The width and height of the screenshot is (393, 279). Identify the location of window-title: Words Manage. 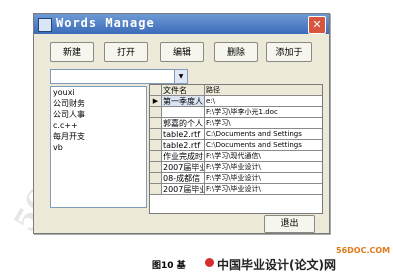
(105, 23).